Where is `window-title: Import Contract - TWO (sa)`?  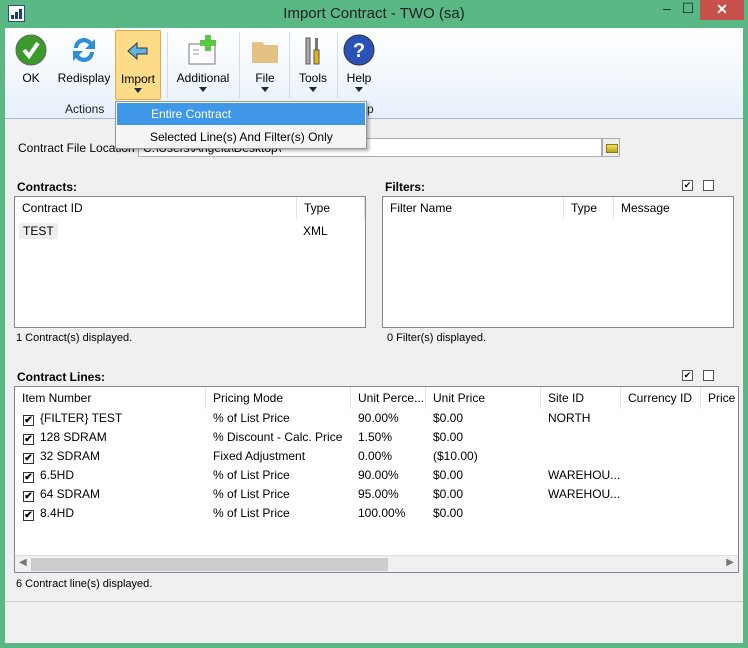
window-title: Import Contract - TWO (sa) is located at coordinates (374, 13).